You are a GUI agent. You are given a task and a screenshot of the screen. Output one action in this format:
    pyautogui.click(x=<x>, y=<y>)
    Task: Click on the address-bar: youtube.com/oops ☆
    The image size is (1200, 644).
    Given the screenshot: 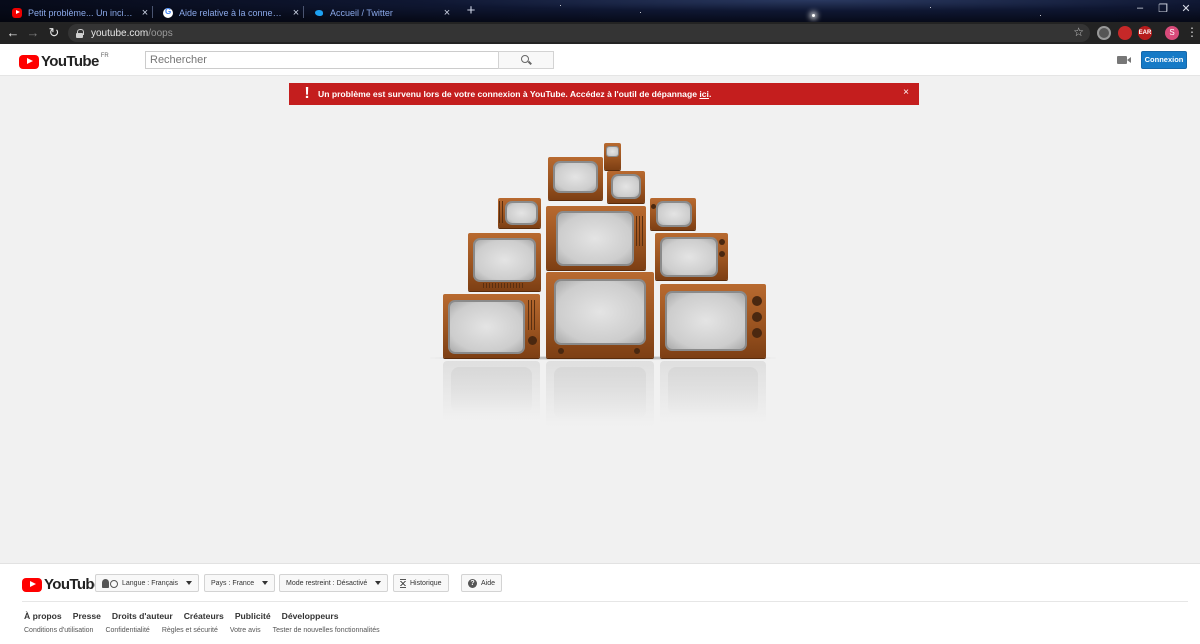 What is the action you would take?
    pyautogui.click(x=579, y=33)
    